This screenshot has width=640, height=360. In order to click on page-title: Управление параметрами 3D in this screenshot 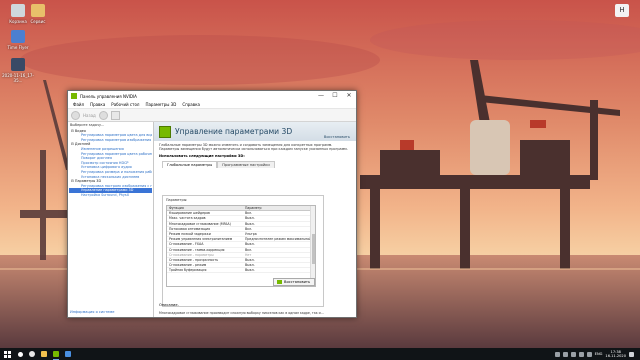, I will do `click(234, 131)`.